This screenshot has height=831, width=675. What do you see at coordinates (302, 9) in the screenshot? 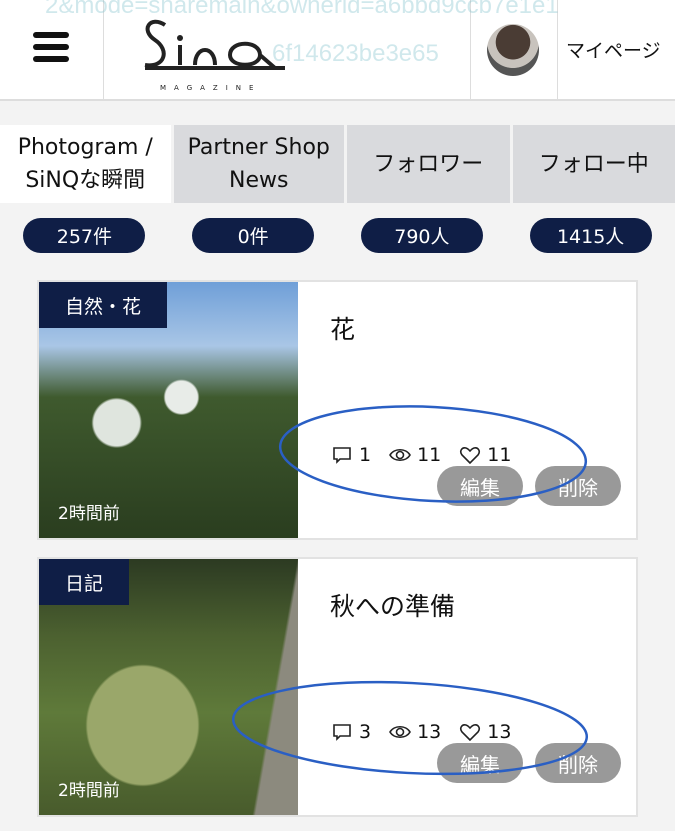
I see `url-overlay: 2&mode=sharemain&ownerid=a6bbd9ccb7e1e1` at bounding box center [302, 9].